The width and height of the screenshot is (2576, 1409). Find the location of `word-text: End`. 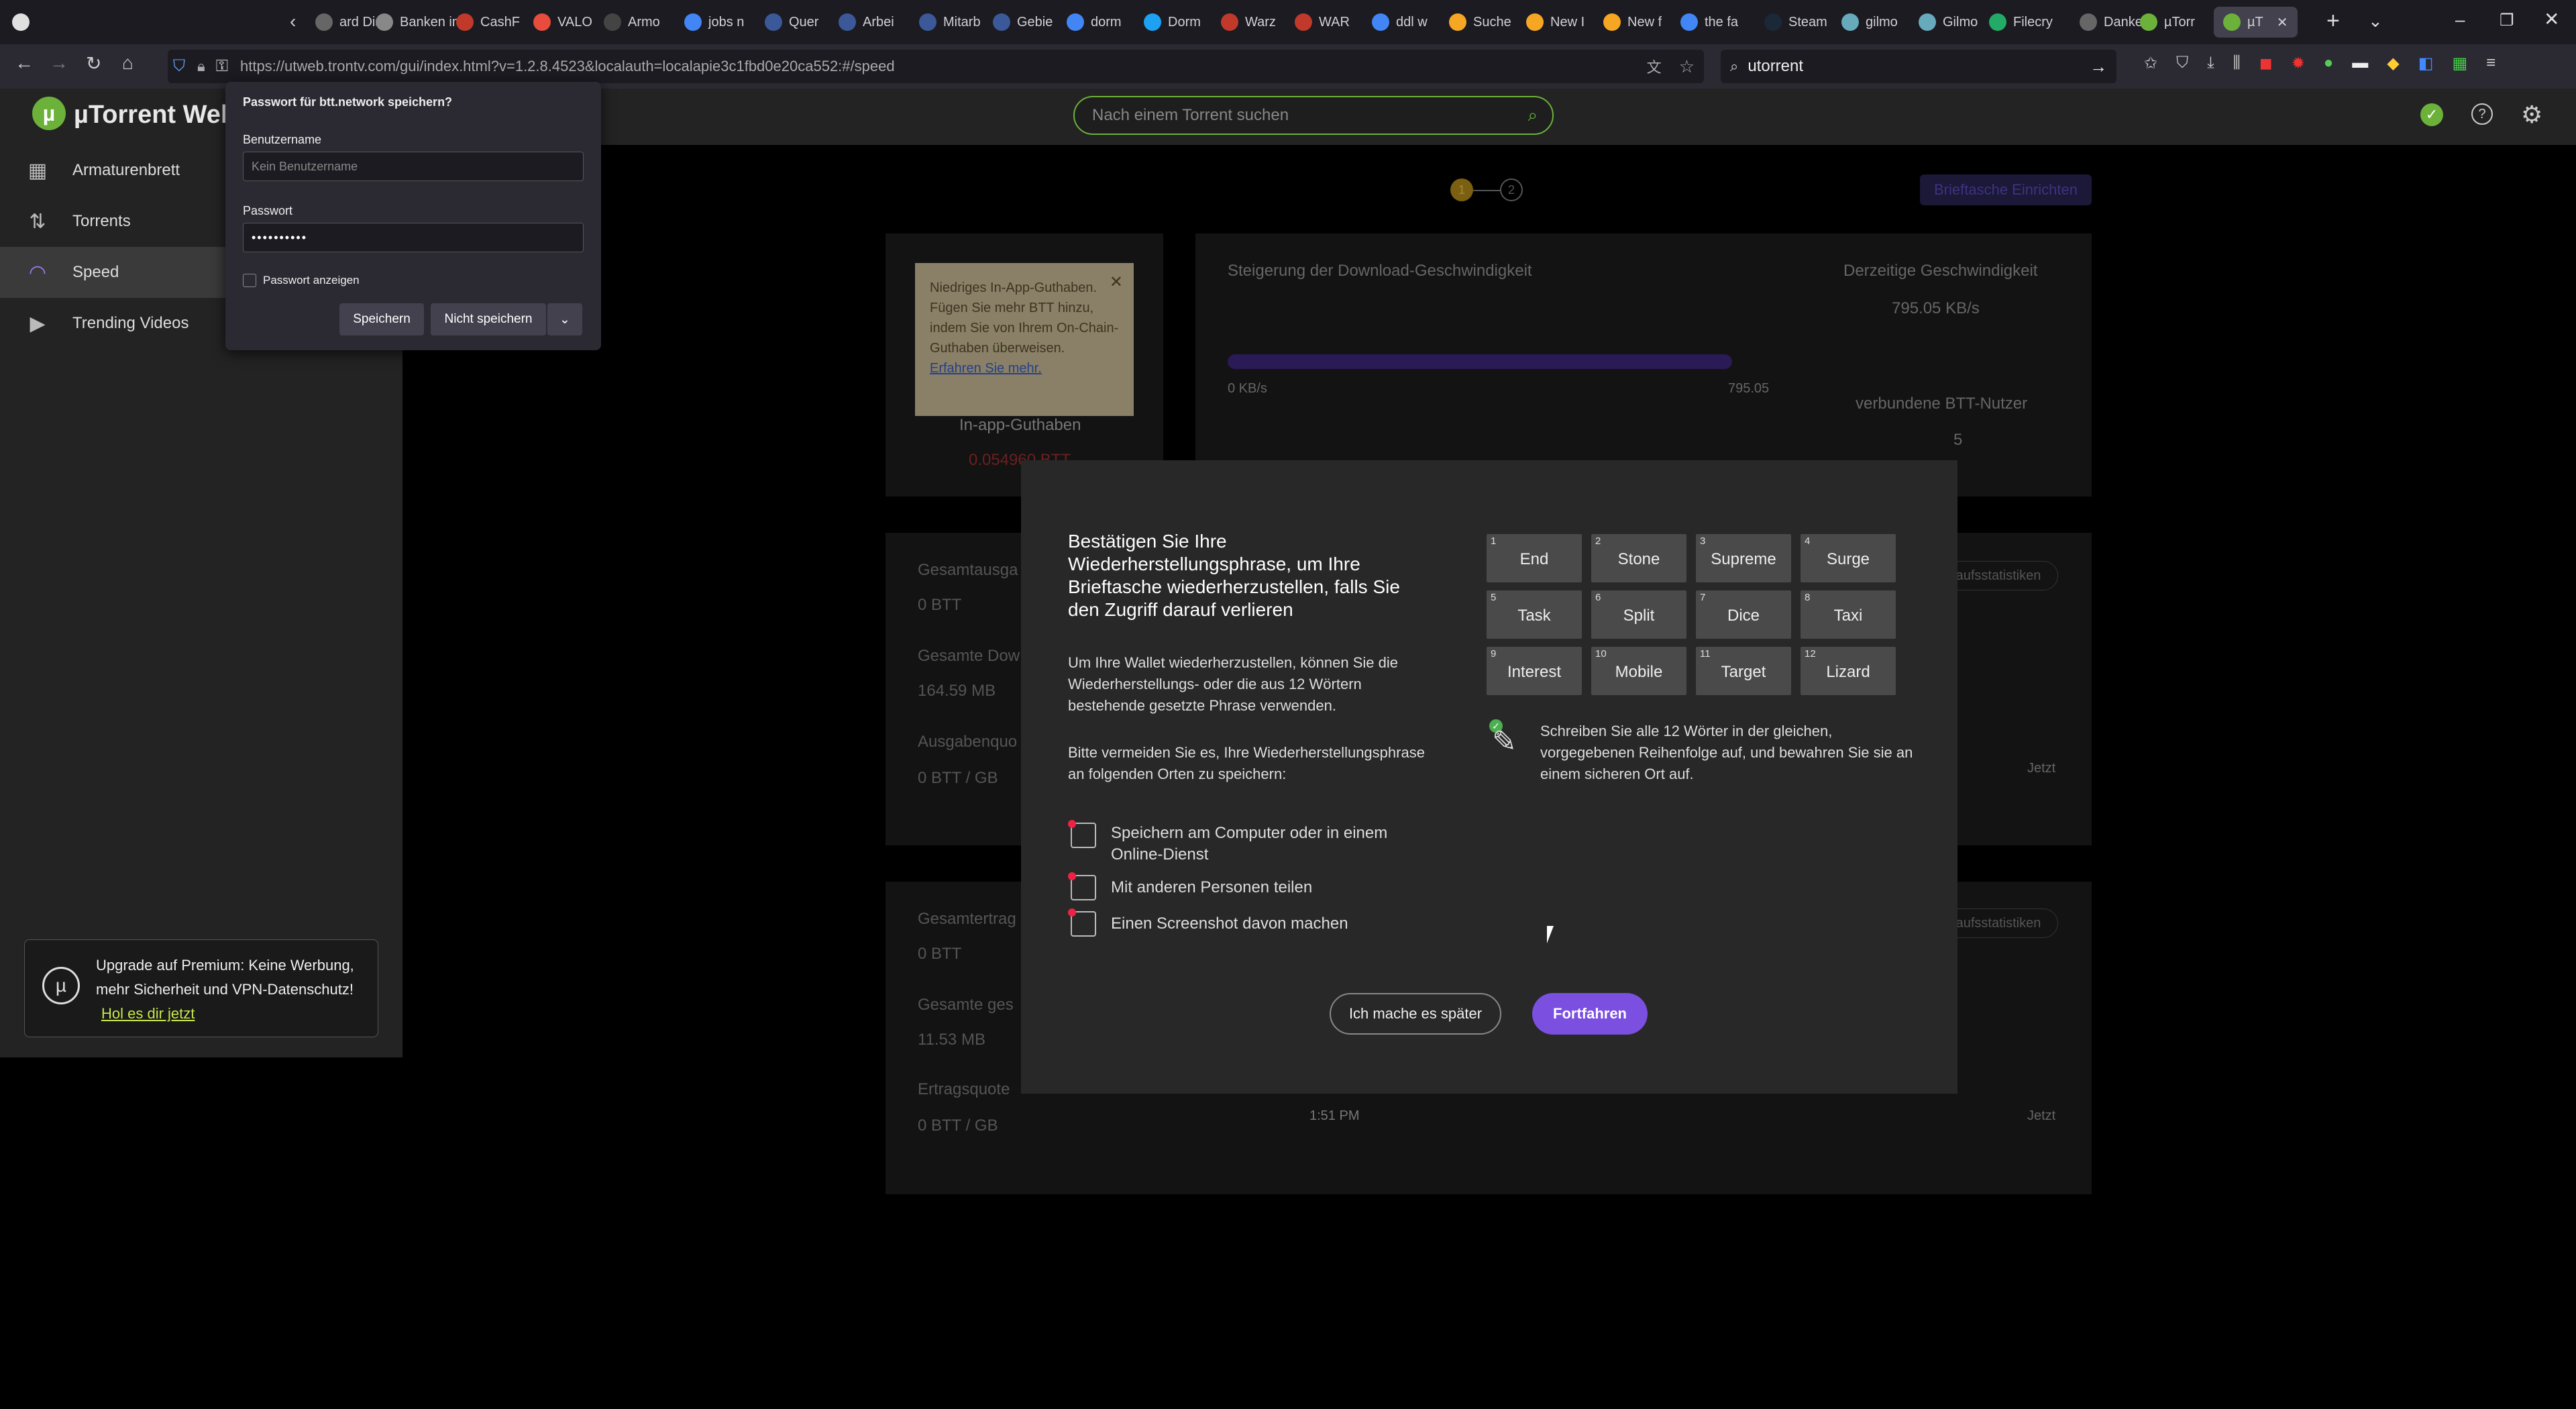

word-text: End is located at coordinates (1534, 559).